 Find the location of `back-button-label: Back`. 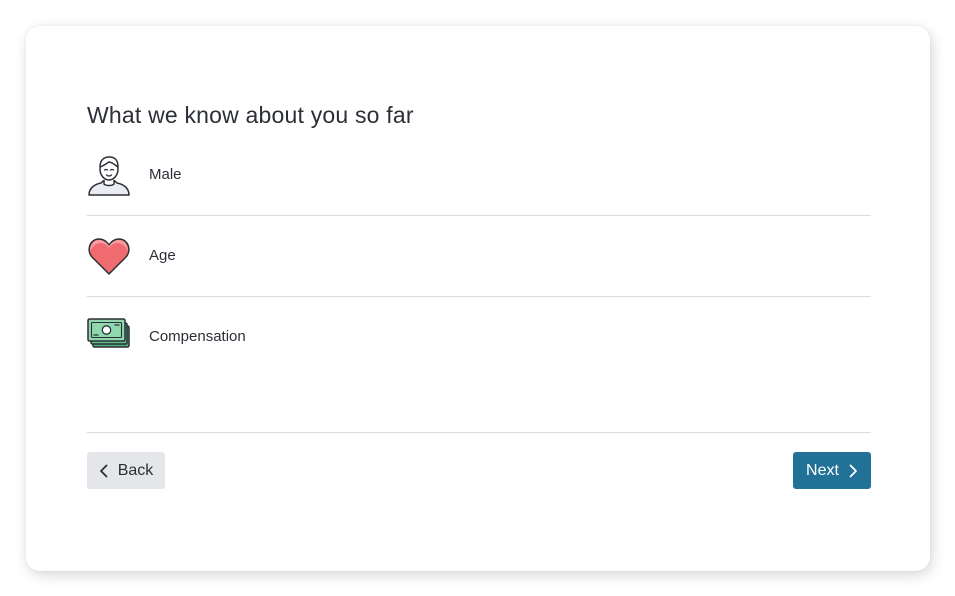

back-button-label: Back is located at coordinates (135, 470).